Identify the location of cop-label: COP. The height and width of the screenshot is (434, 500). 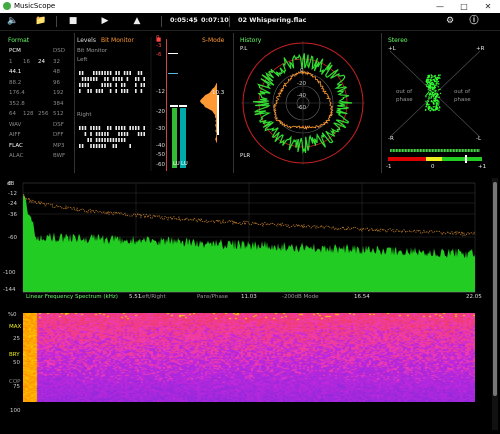
(15, 382).